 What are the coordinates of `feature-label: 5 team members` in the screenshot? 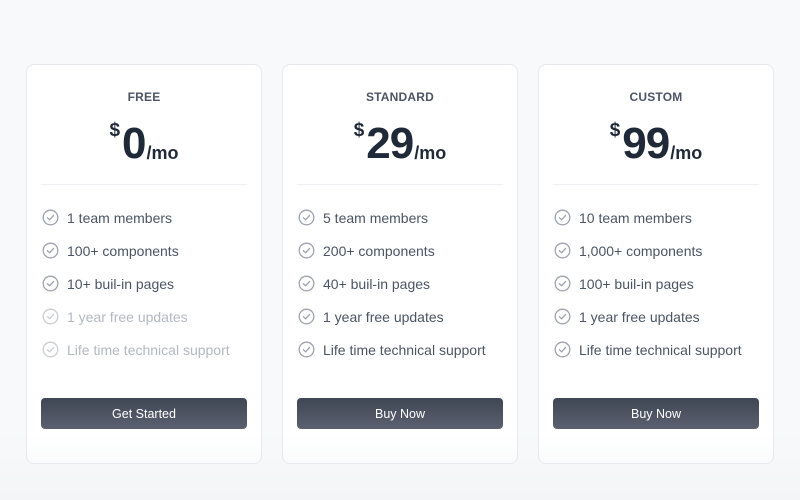 It's located at (376, 217).